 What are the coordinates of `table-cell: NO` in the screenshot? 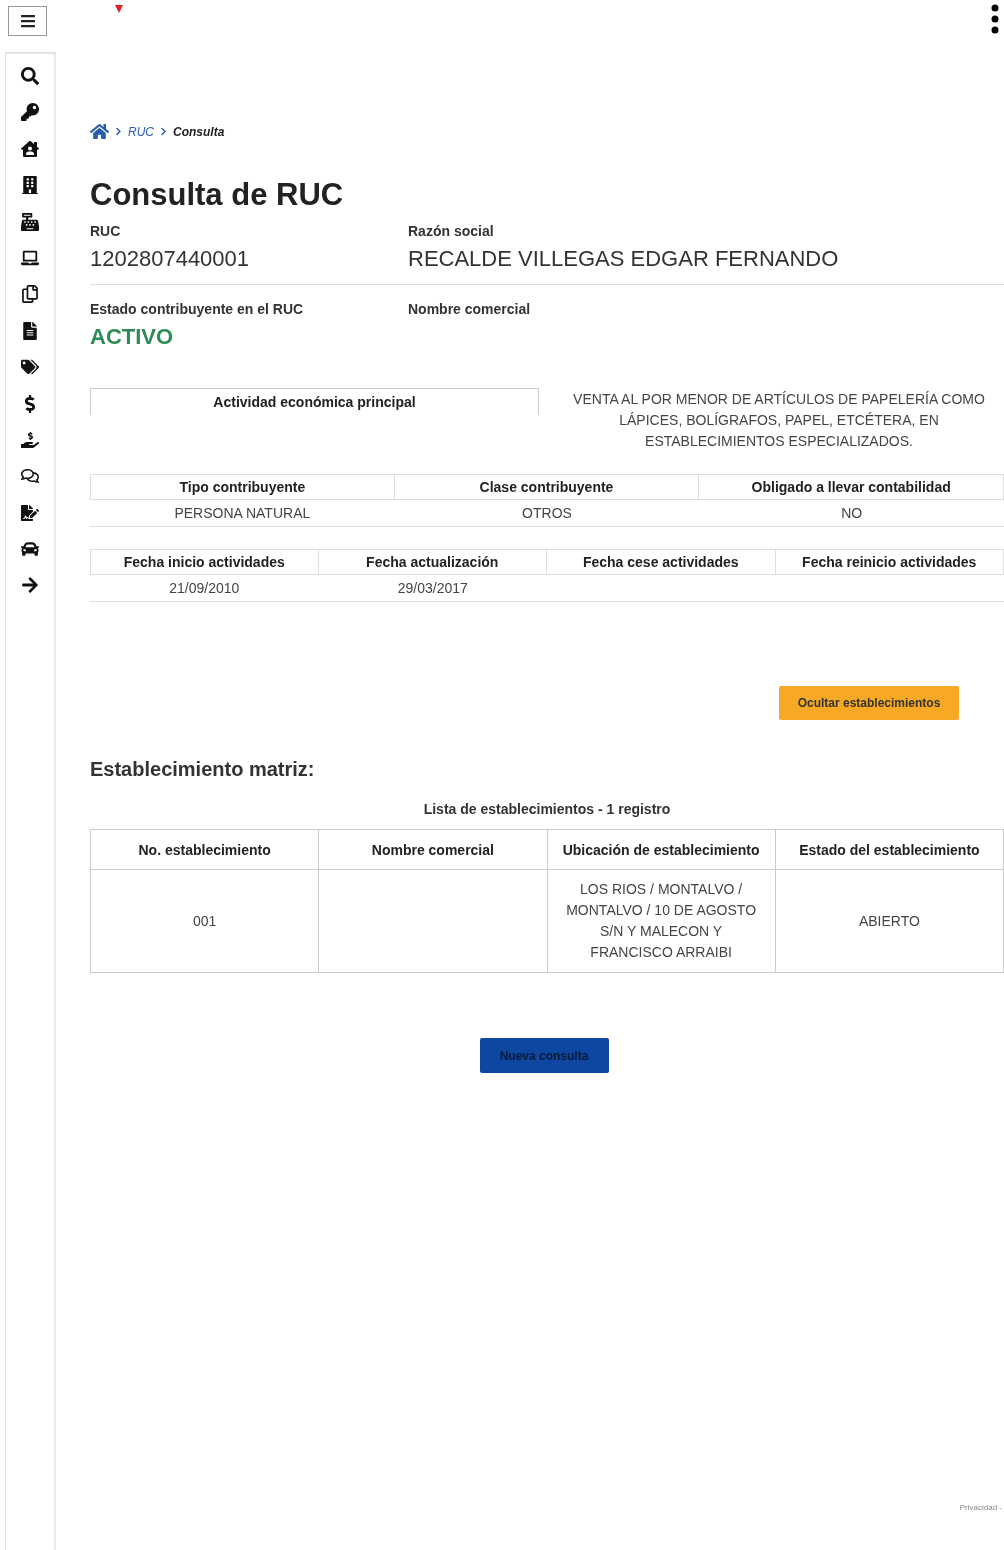 It's located at (851, 513).